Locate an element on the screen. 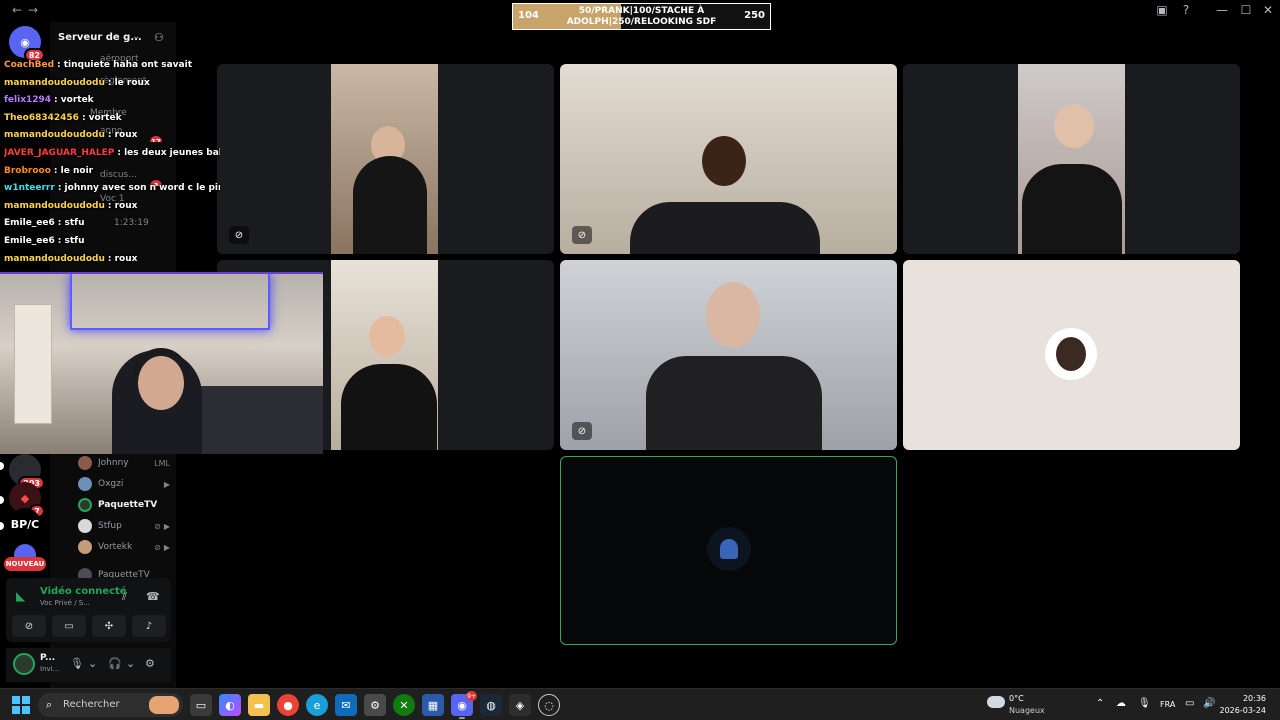 The height and width of the screenshot is (720, 1280). add-member-icon: ⚇ is located at coordinates (159, 37).